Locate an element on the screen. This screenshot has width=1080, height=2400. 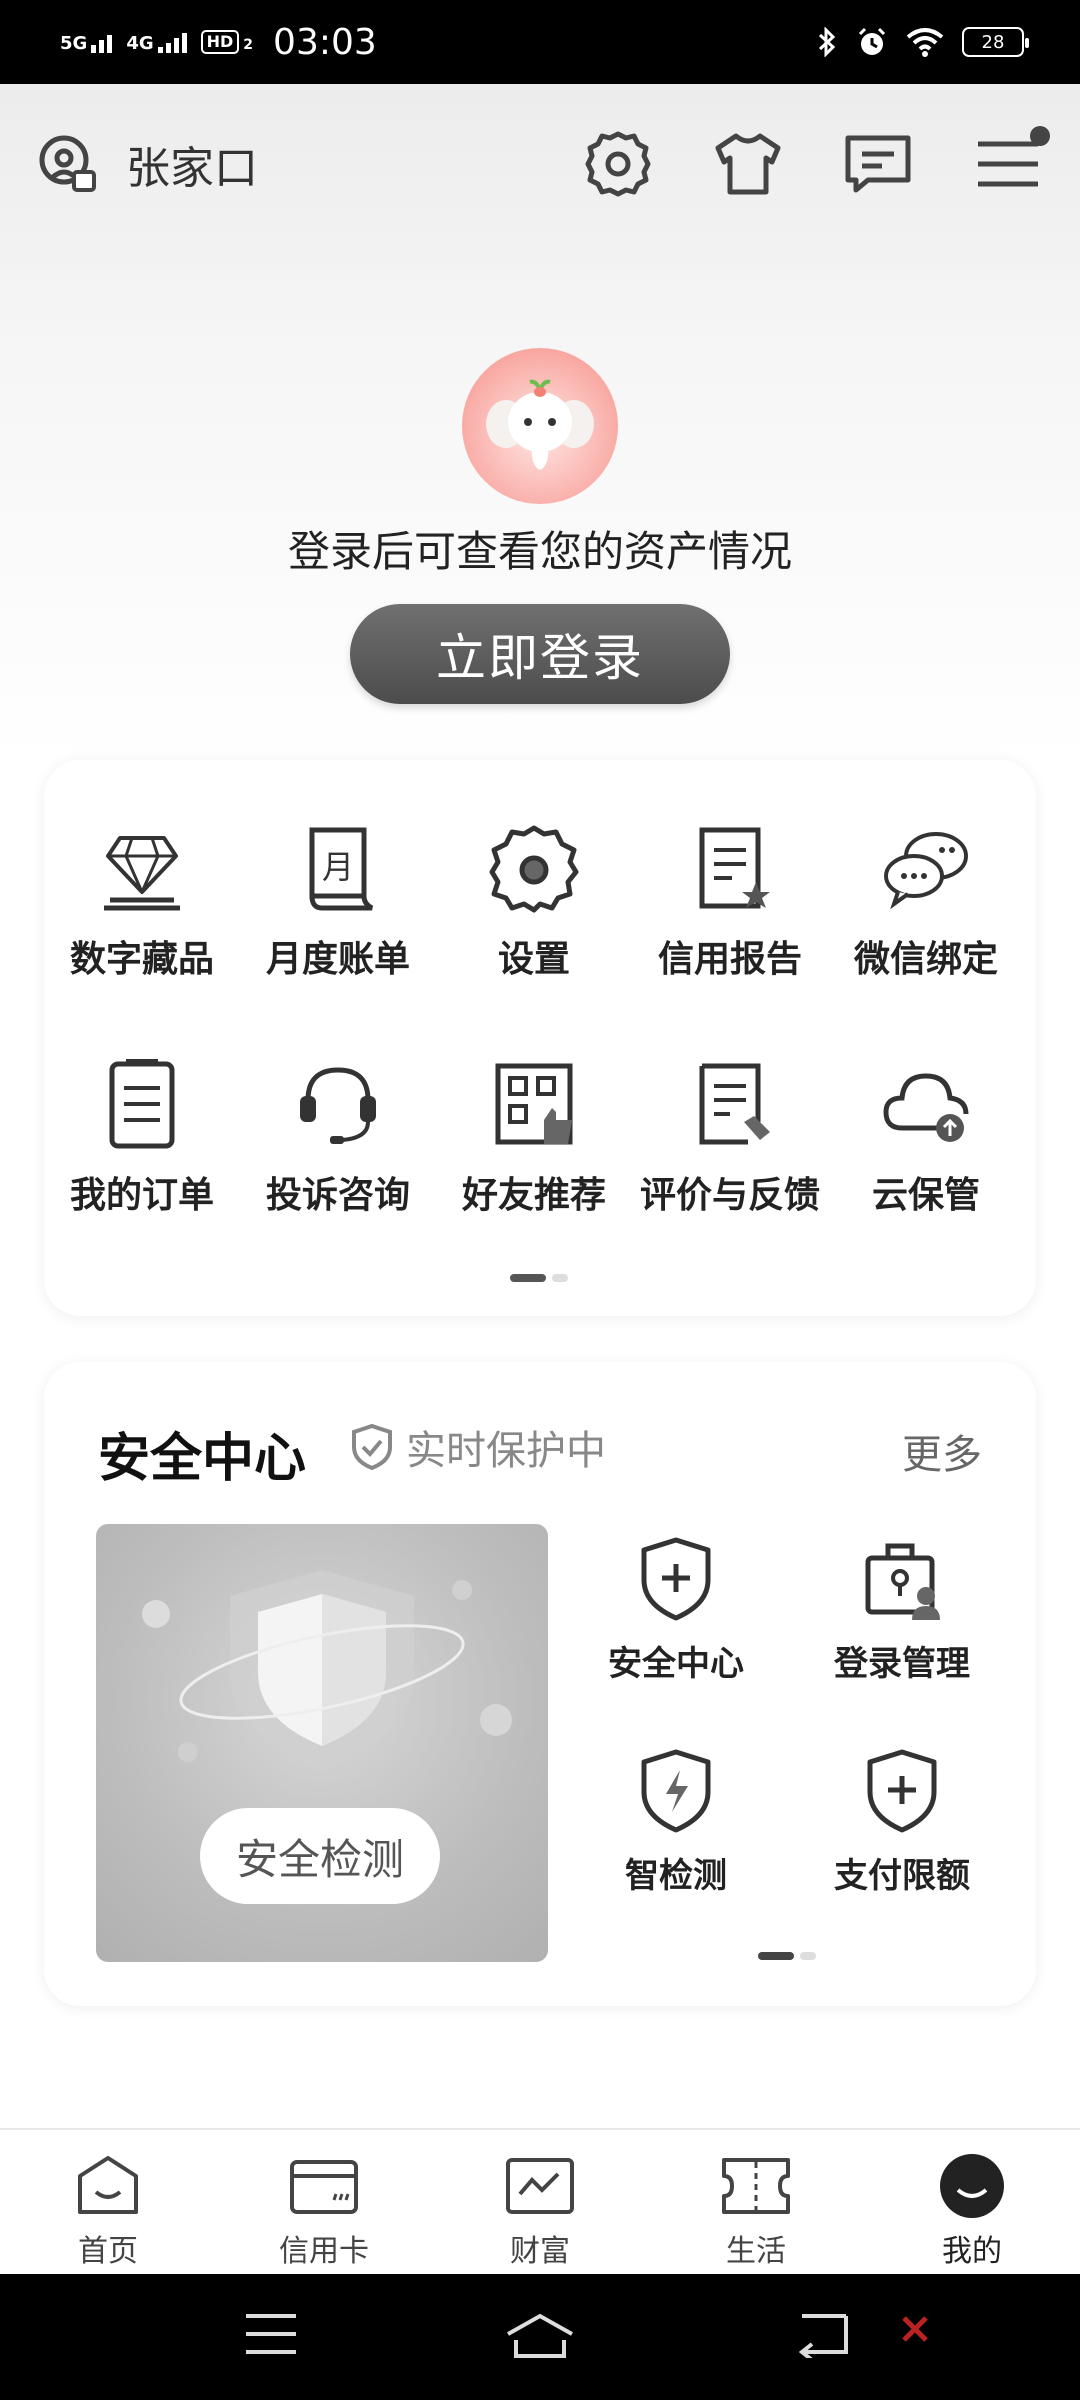
system-navigation-bar is located at coordinates (540, 2337).